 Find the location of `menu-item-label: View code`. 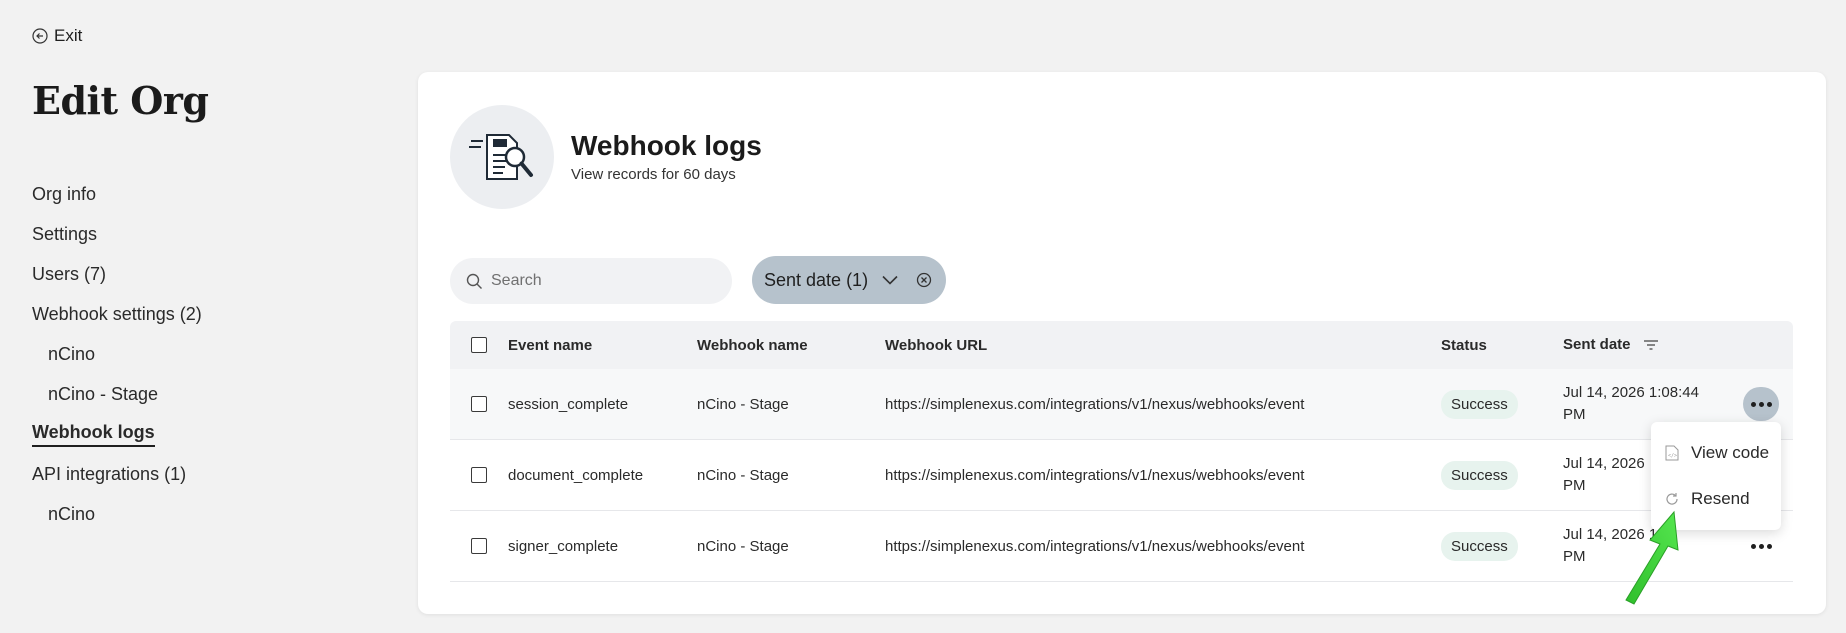

menu-item-label: View code is located at coordinates (1730, 452).